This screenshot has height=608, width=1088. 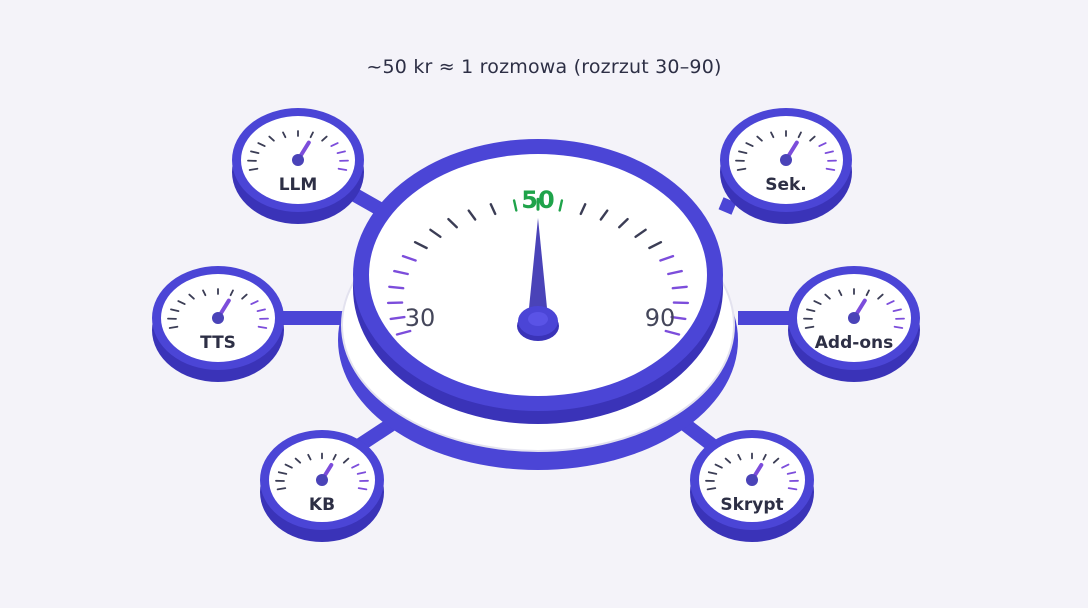 I want to click on gauge-addons: Add-ons, so click(x=854, y=324).